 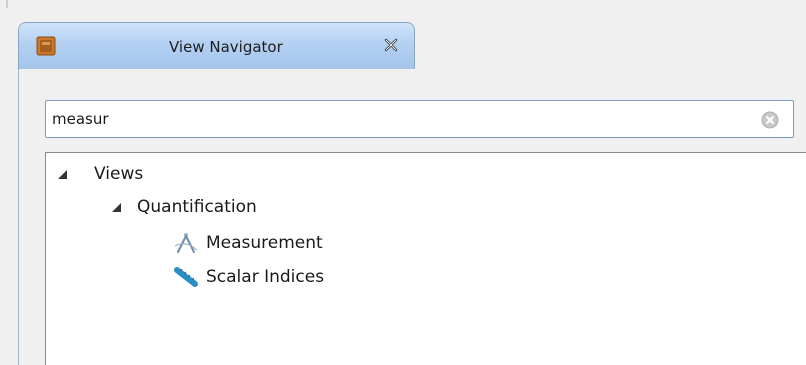 I want to click on tree-item-quantification: Quantification, so click(x=246, y=207).